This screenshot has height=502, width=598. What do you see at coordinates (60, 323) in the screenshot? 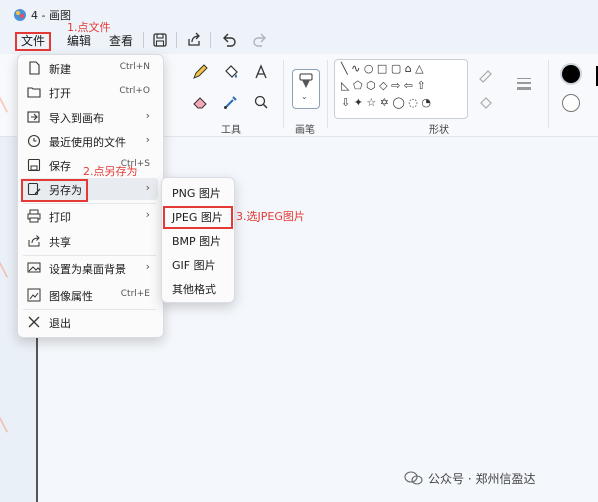
I see `menu-item-label: 退出` at bounding box center [60, 323].